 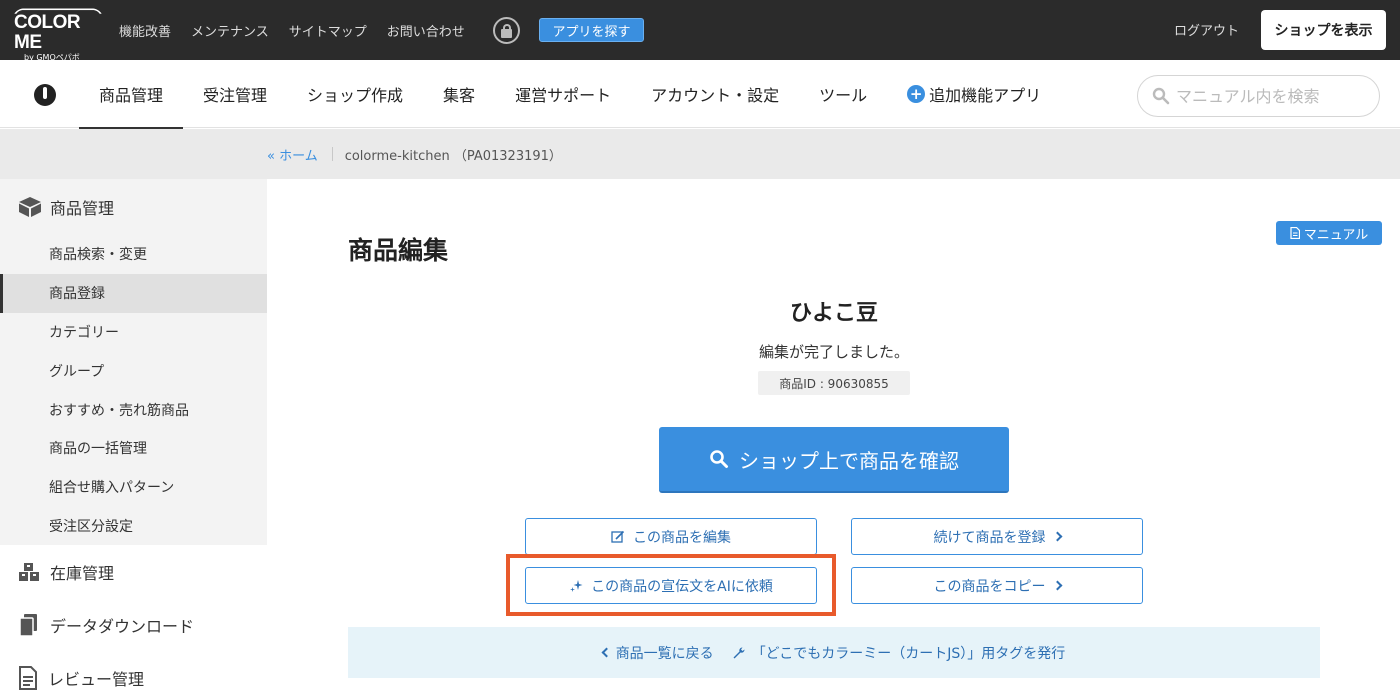 I want to click on sidebar-section-data-download: データダウンロード, so click(x=133, y=625).